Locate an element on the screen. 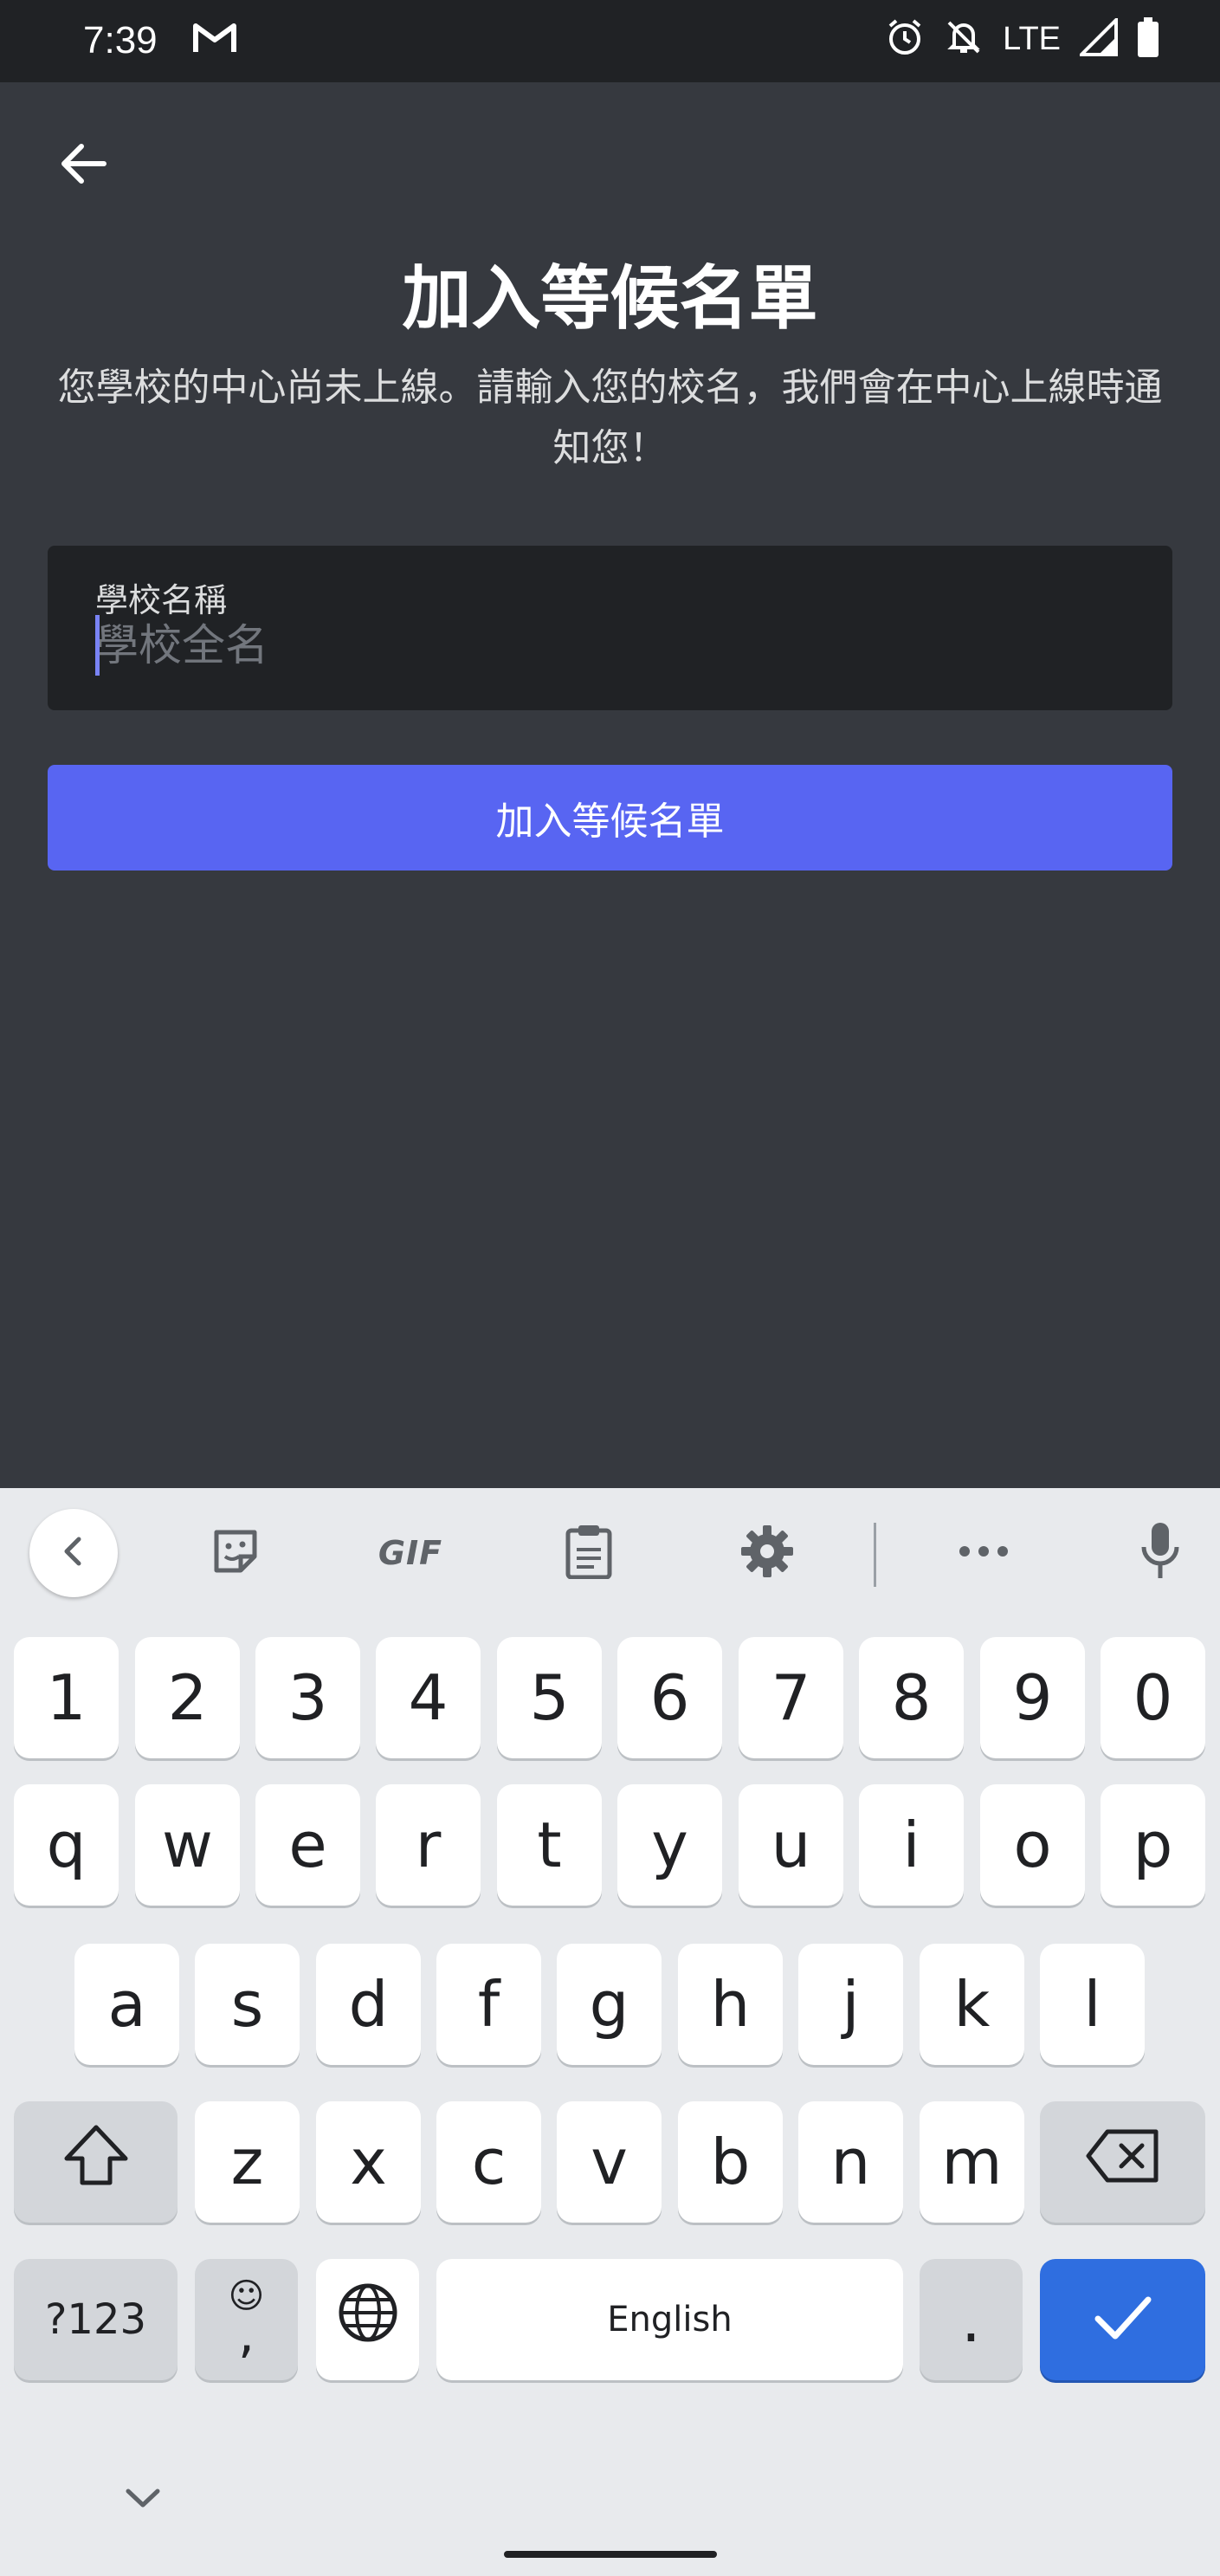  key-b: b is located at coordinates (730, 2162).